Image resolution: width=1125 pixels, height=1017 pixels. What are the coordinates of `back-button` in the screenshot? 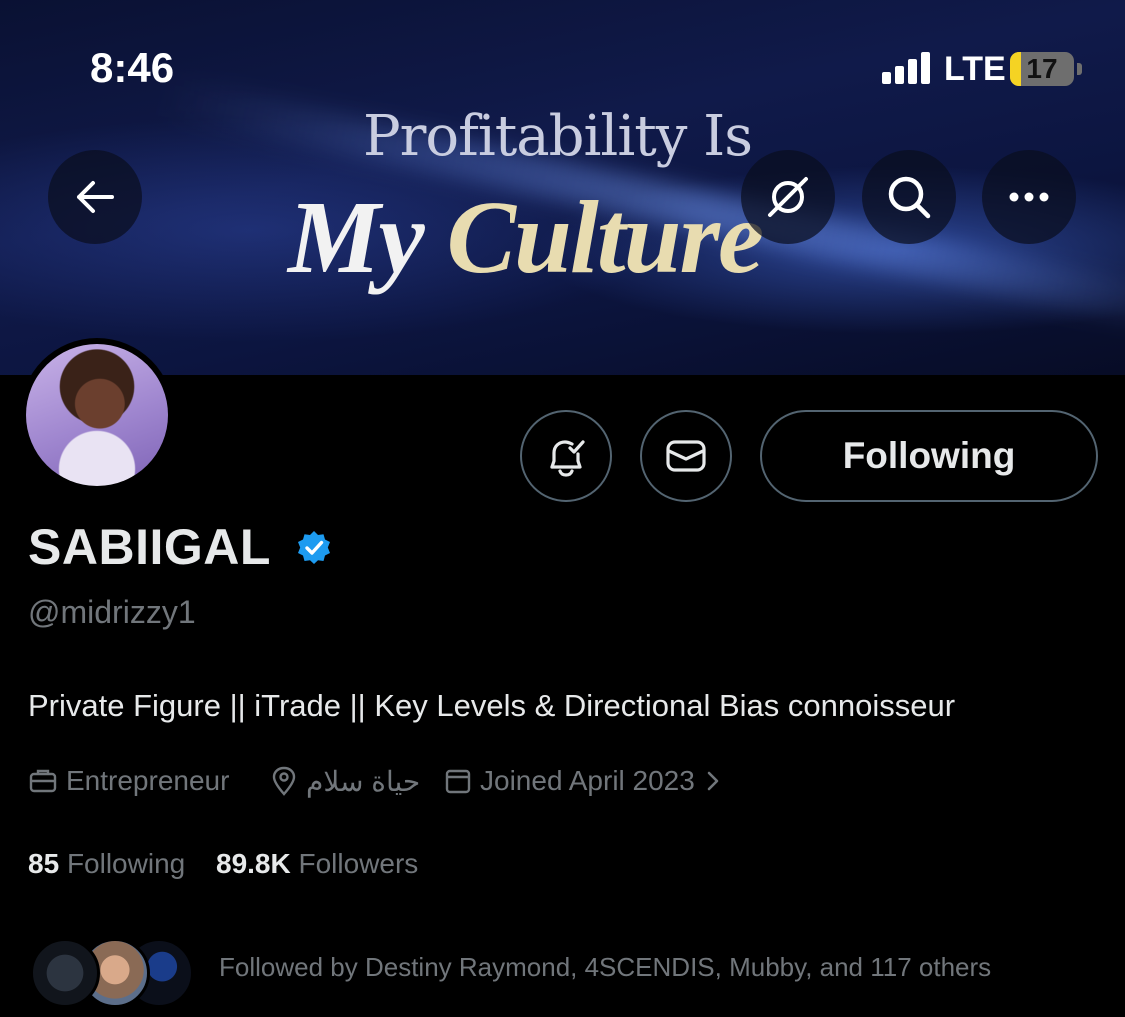 It's located at (95, 197).